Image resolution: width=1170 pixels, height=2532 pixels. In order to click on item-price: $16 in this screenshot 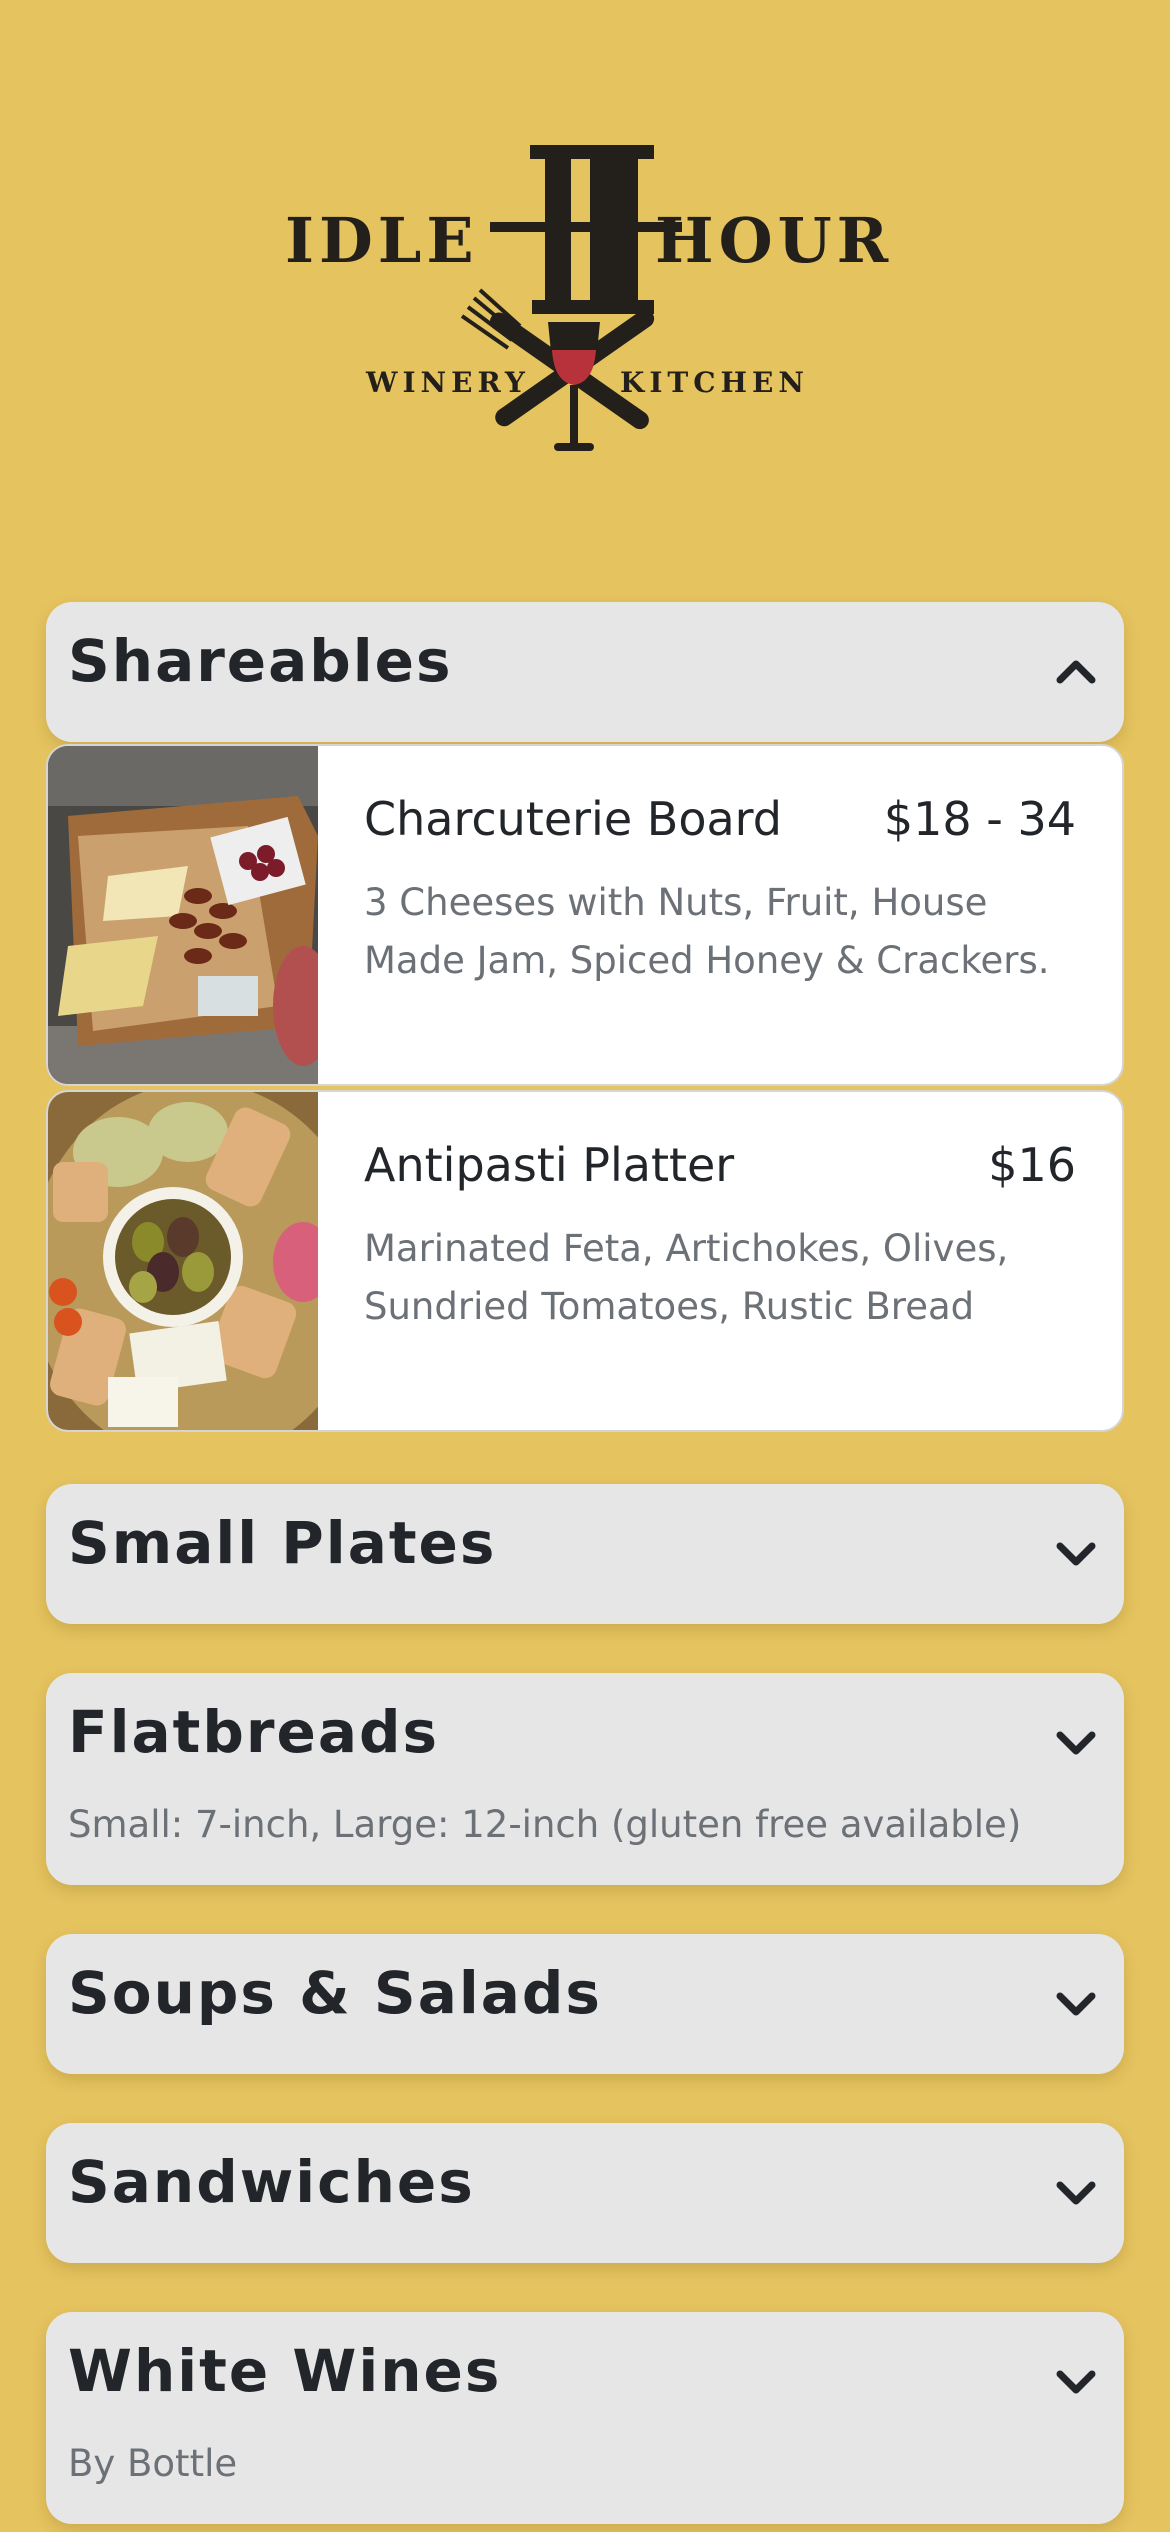, I will do `click(1032, 1165)`.